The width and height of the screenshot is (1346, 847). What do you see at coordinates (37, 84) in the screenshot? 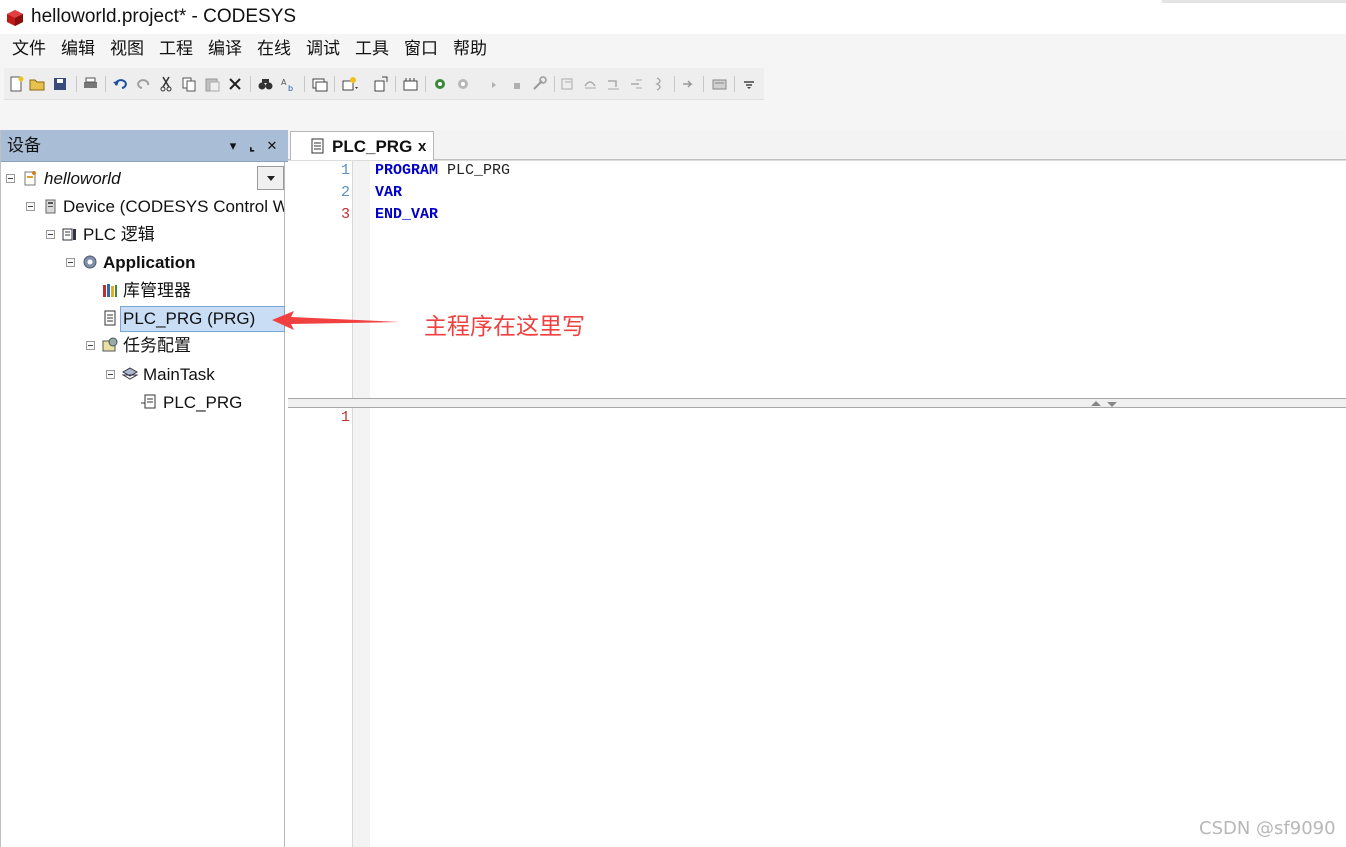
I see `open-folder-icon` at bounding box center [37, 84].